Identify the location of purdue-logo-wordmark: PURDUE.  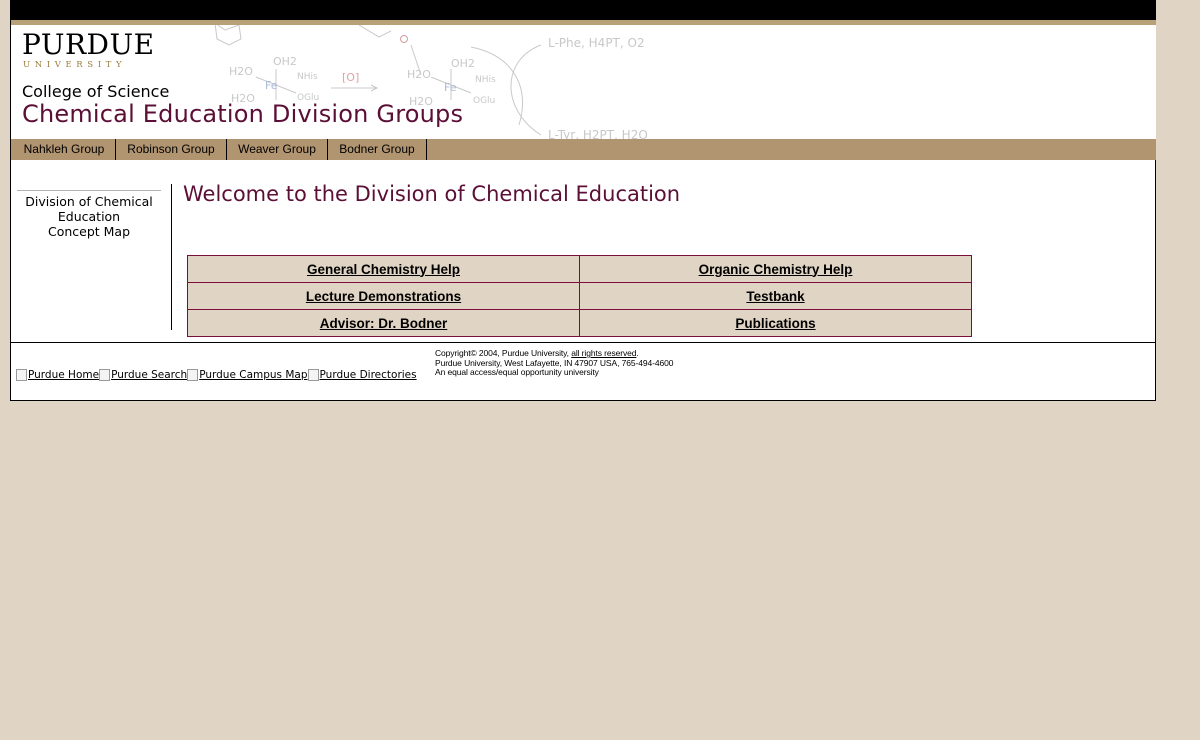
(88, 44).